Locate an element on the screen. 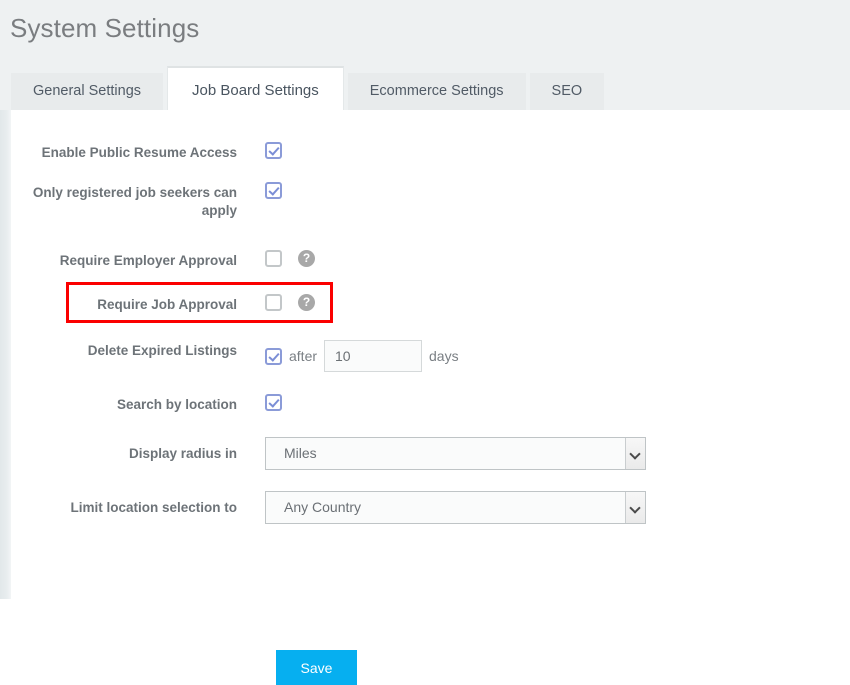 Image resolution: width=850 pixels, height=685 pixels. tab-seo: SEO is located at coordinates (567, 91).